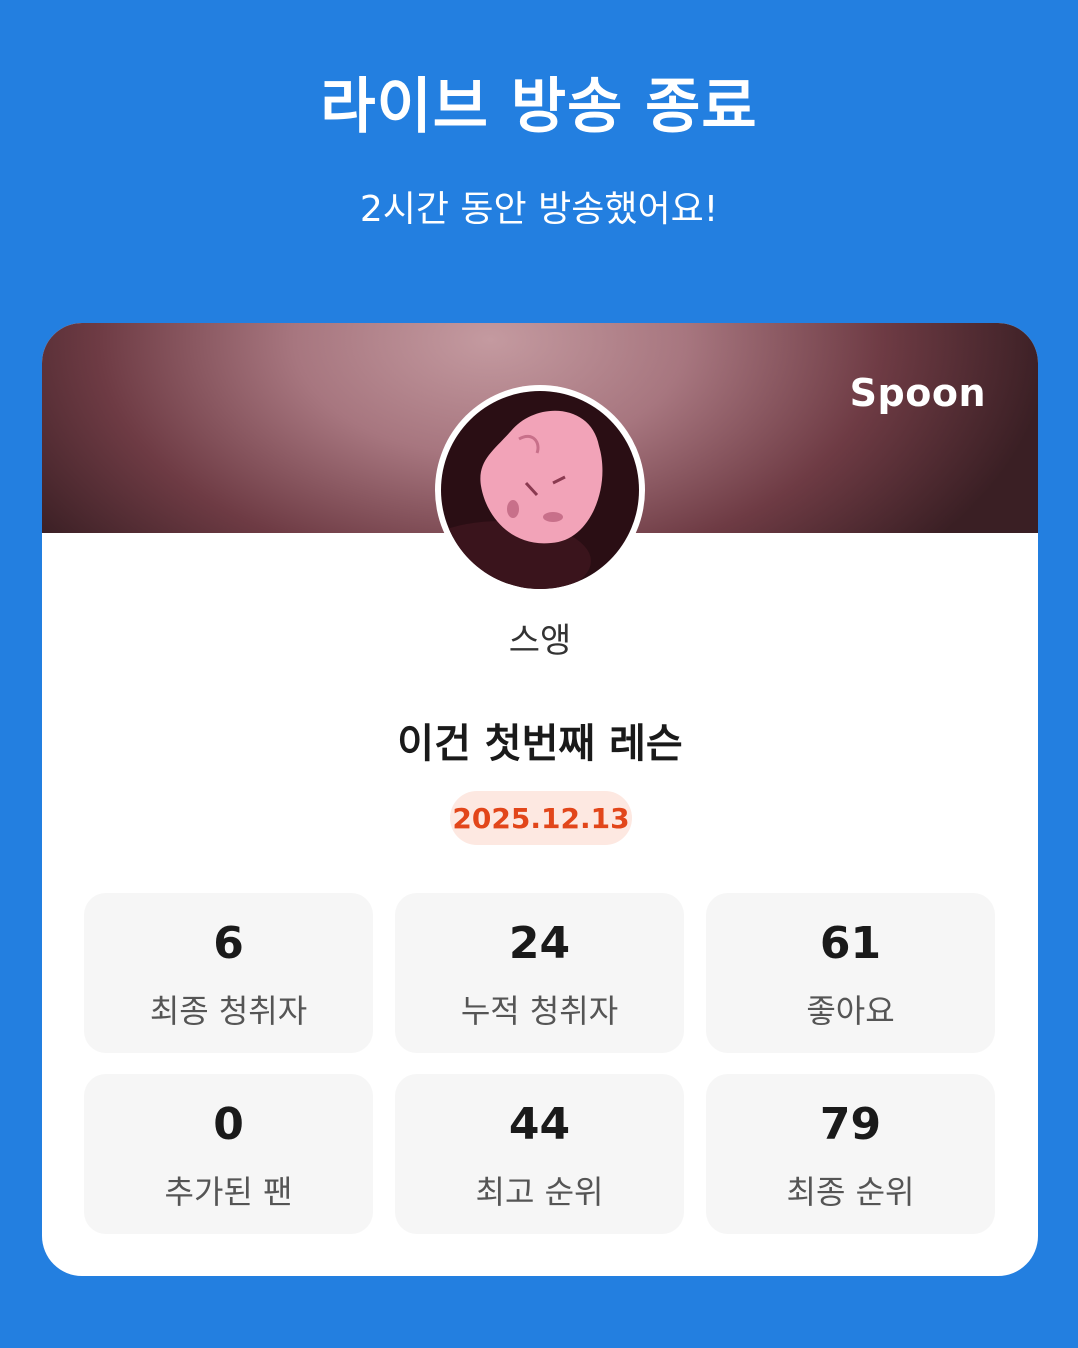 Image resolution: width=1078 pixels, height=1348 pixels. What do you see at coordinates (850, 973) in the screenshot?
I see `stat-likes: 61 좋아요` at bounding box center [850, 973].